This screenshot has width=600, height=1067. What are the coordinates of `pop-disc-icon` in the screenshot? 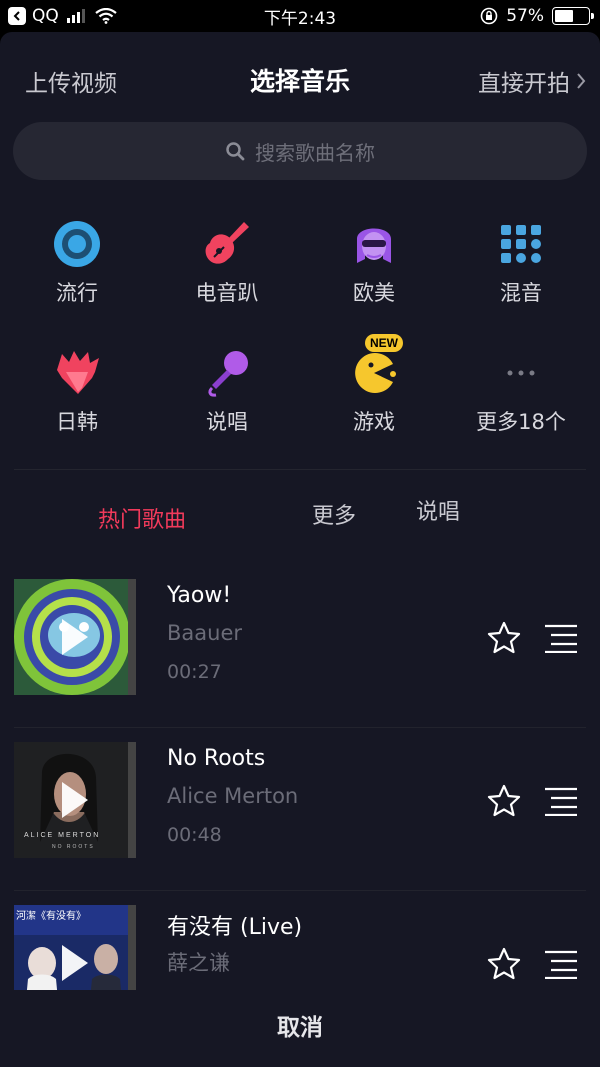 It's located at (77, 244).